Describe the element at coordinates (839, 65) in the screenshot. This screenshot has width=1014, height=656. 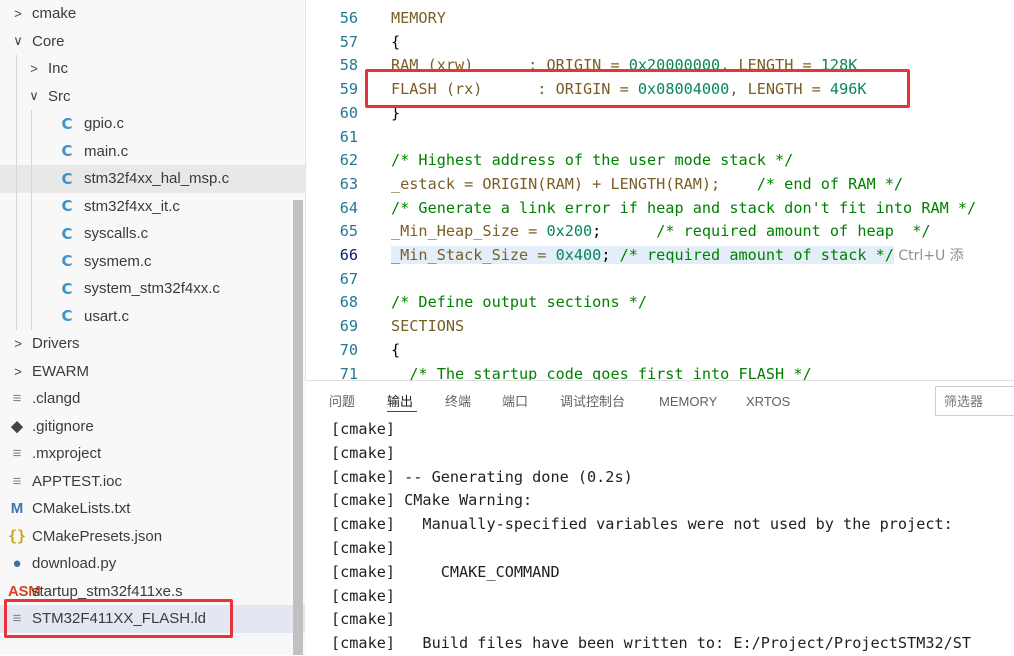
I see `code-token: 128K` at that location.